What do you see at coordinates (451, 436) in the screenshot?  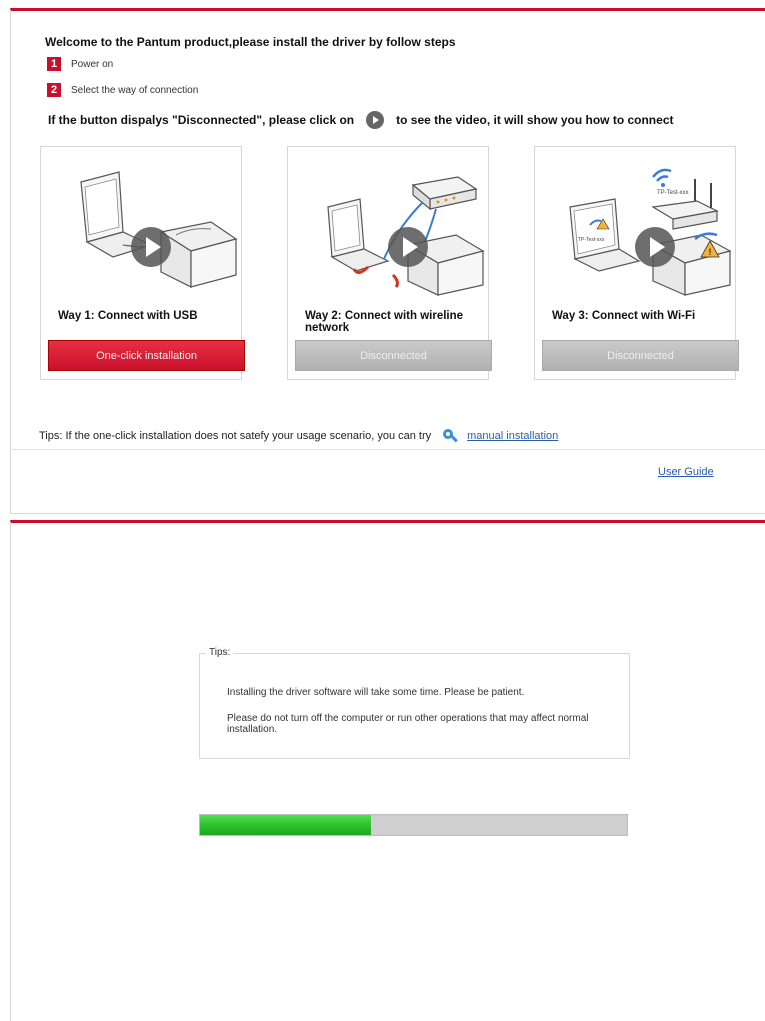 I see `gear-icon` at bounding box center [451, 436].